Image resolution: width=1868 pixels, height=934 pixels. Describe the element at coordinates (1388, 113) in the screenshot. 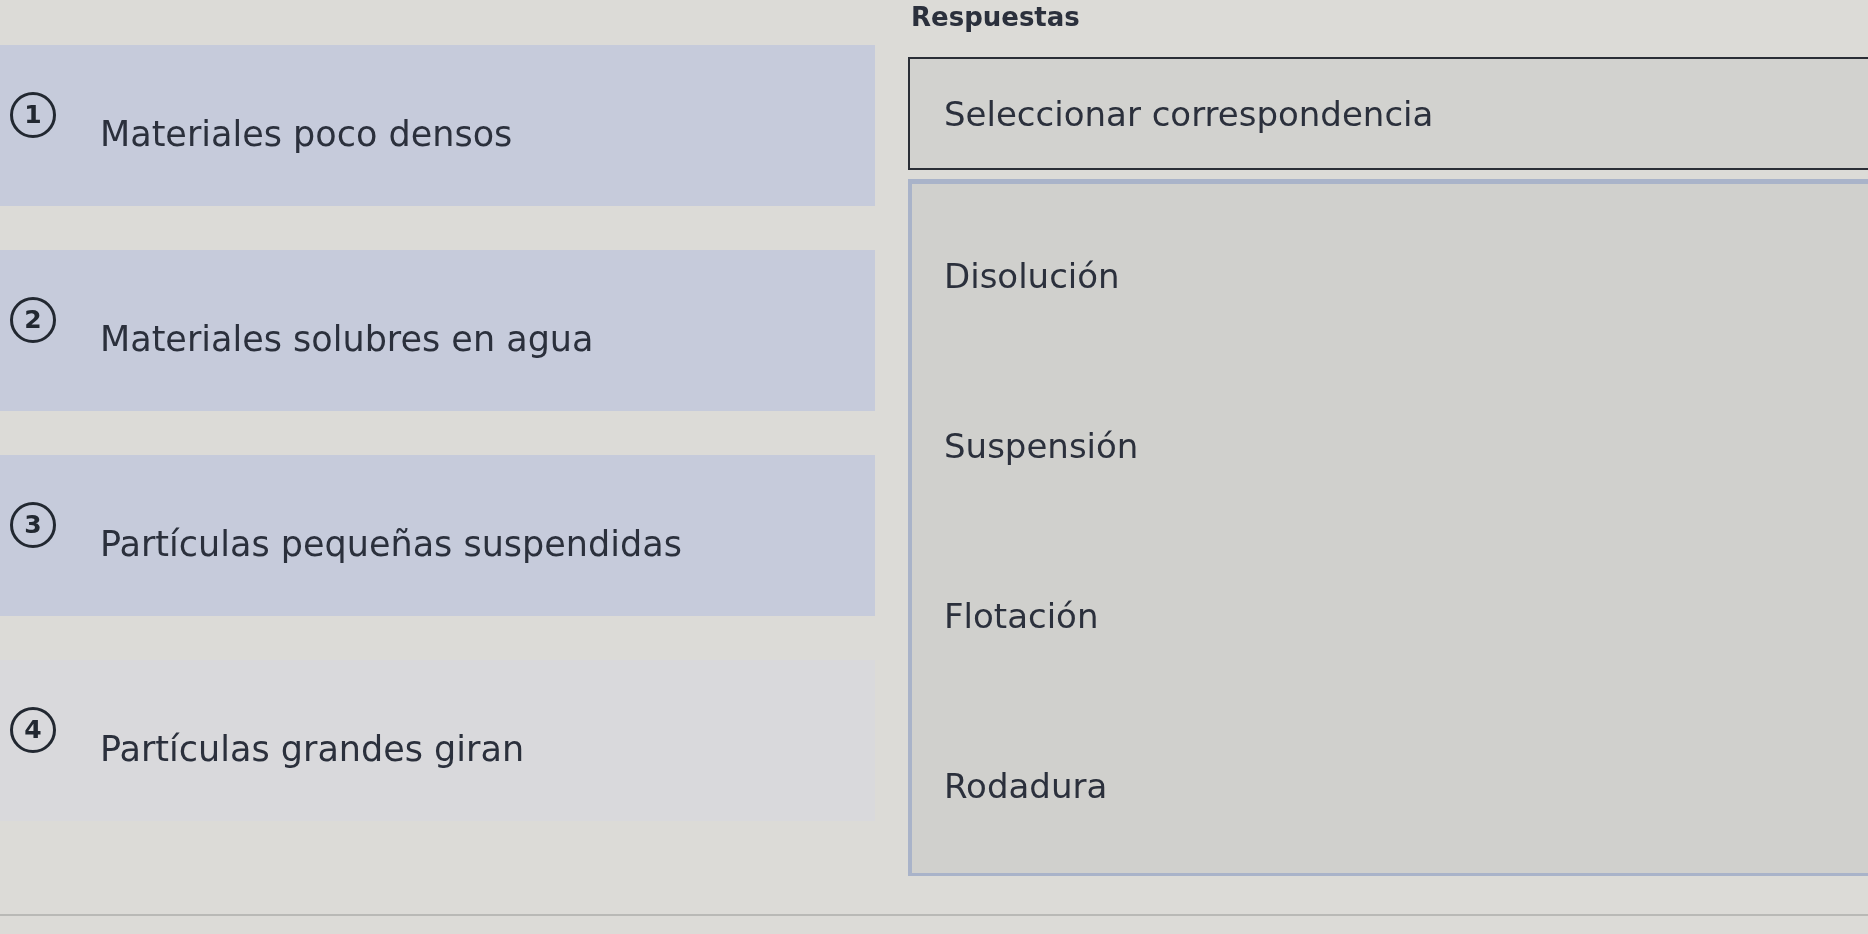

I see `match-dropdown: Seleccionar correspondencia` at that location.